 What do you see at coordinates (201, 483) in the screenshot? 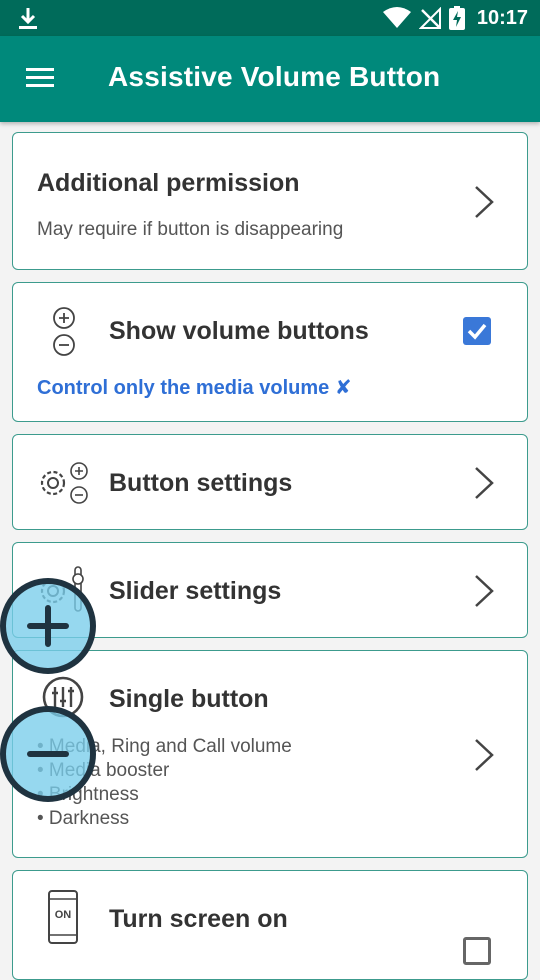
I see `card-title: Button settings` at bounding box center [201, 483].